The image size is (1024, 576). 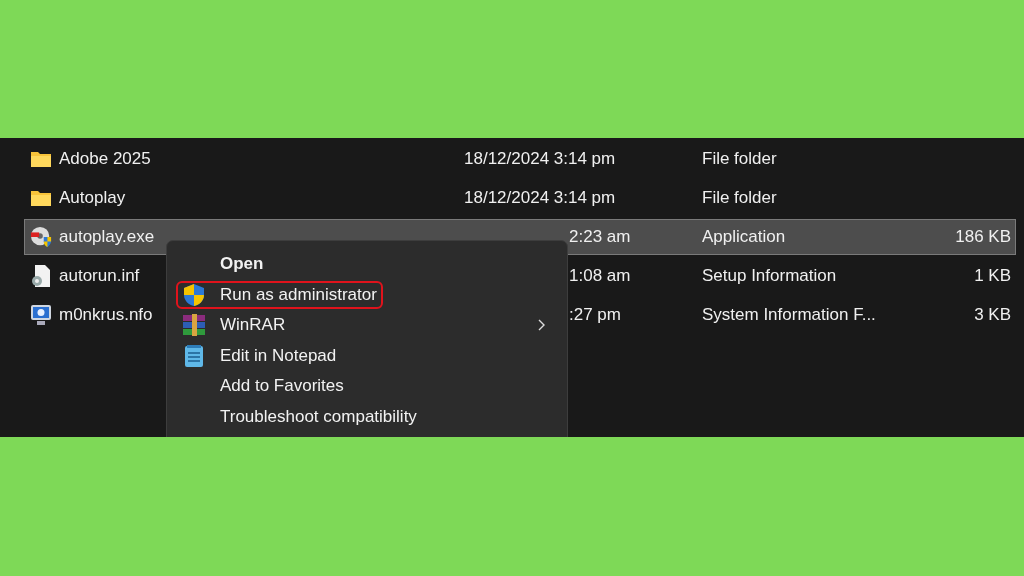 What do you see at coordinates (279, 294) in the screenshot?
I see `menu-item: Run as administrator` at bounding box center [279, 294].